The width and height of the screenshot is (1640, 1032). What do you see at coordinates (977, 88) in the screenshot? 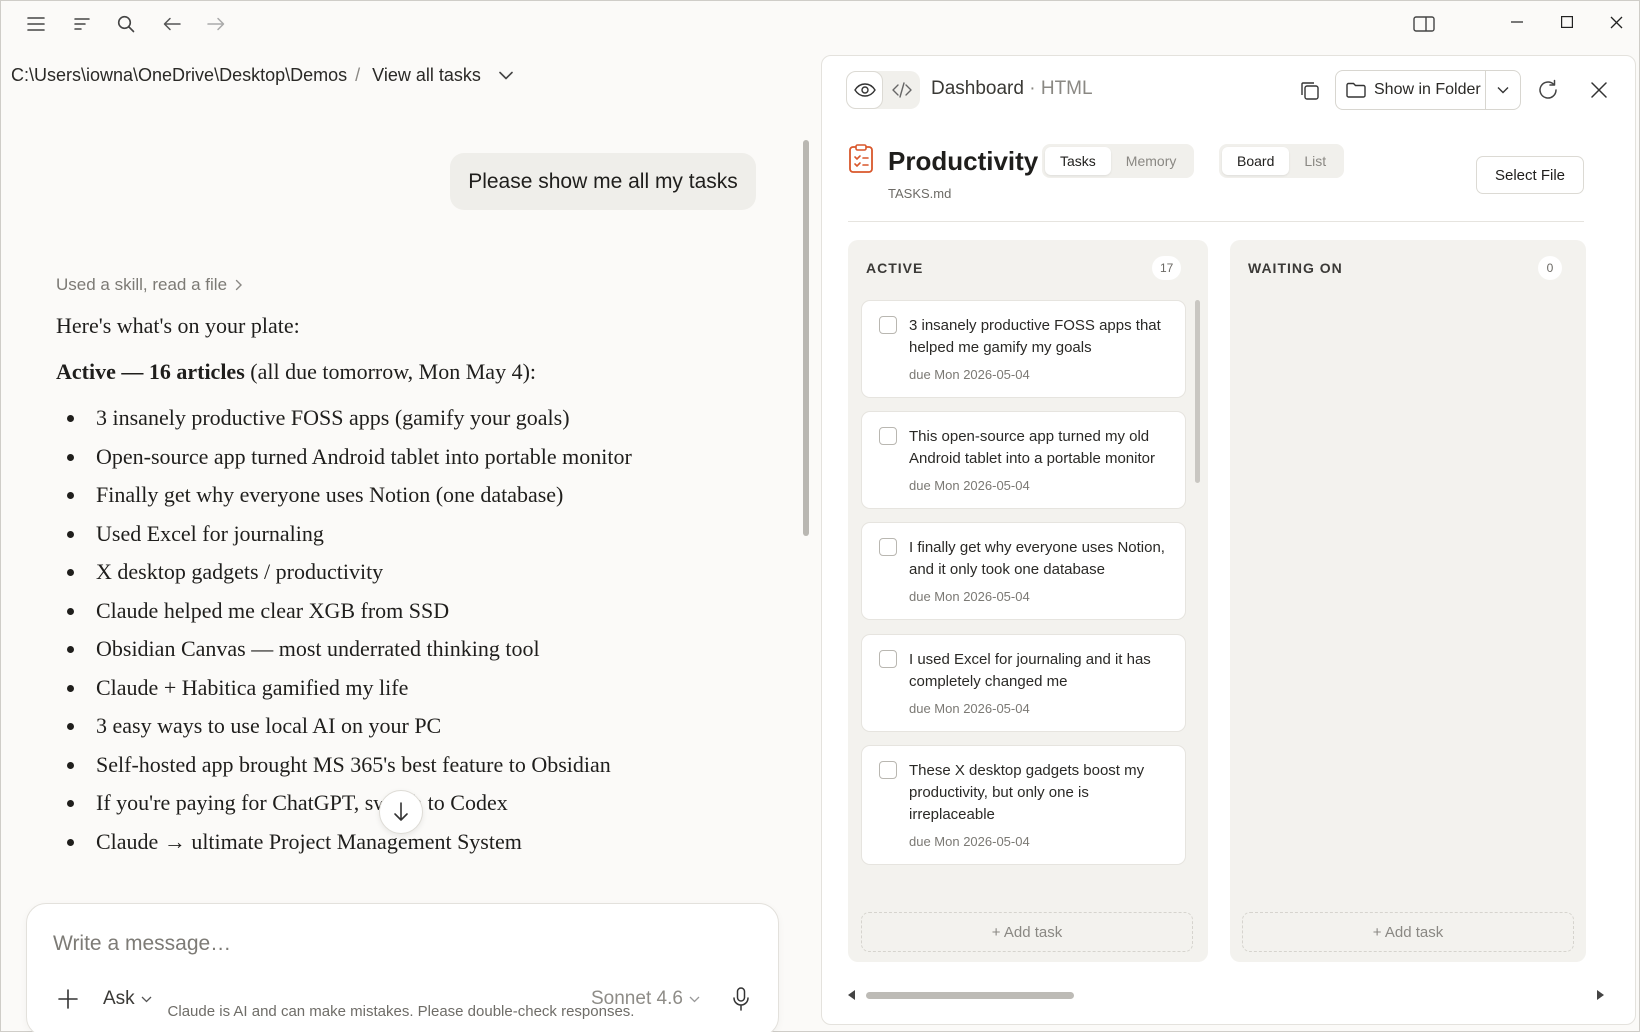
I see `artifact-name: Dashboard` at bounding box center [977, 88].